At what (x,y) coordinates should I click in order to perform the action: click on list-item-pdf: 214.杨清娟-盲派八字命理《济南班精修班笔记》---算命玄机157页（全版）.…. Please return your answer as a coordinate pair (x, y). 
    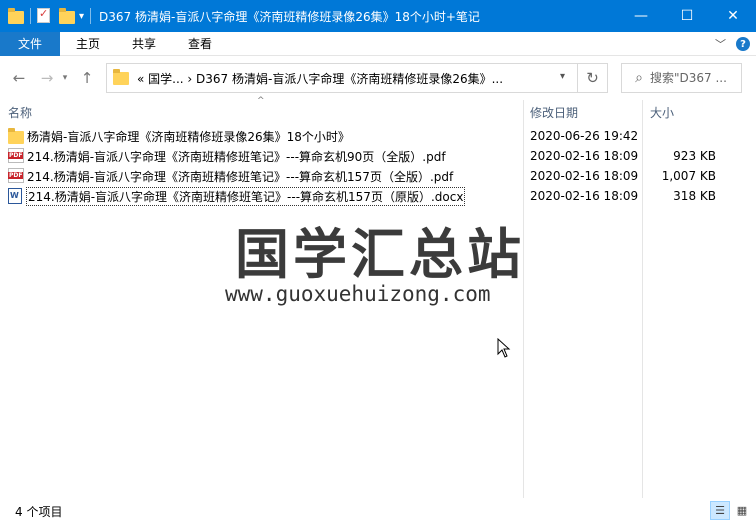
    Looking at the image, I should click on (378, 176).